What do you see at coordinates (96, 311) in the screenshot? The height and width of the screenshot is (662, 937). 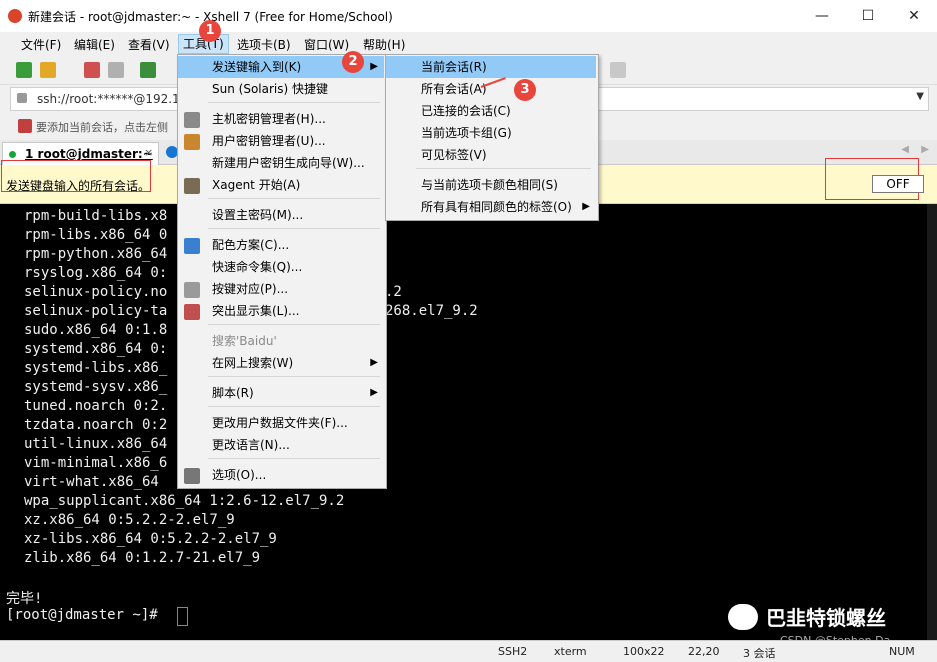 I see `terminal-line: selinux-policy-ta` at bounding box center [96, 311].